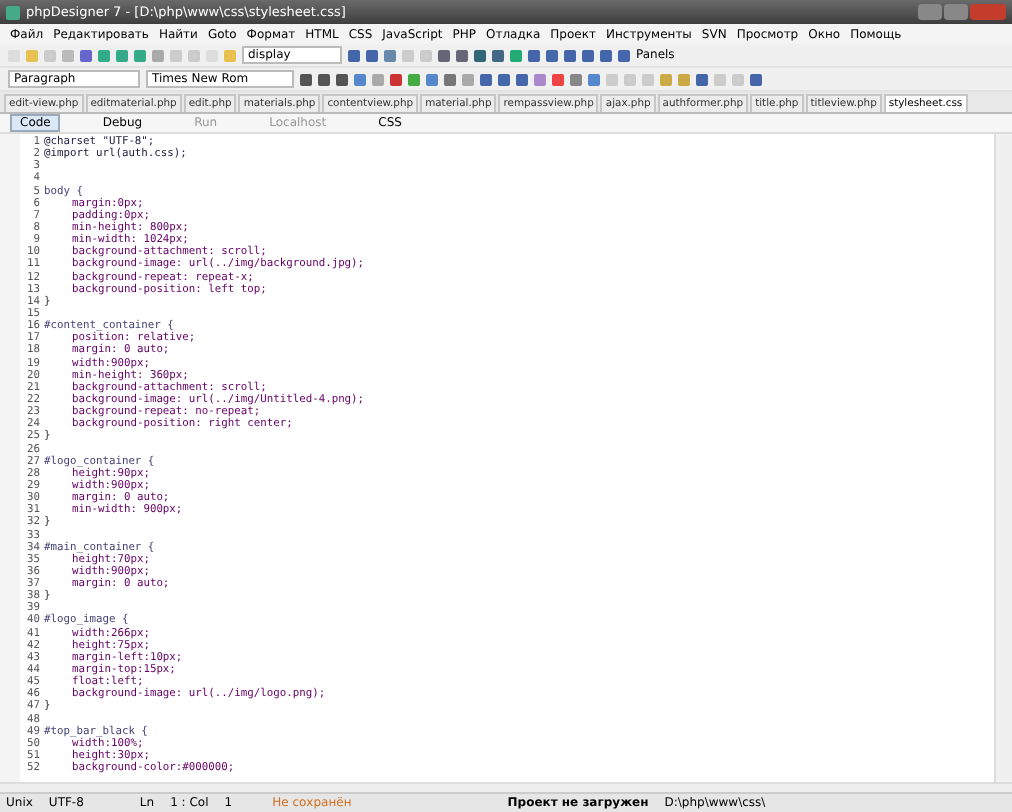 This screenshot has width=1012, height=812. I want to click on minimize-button, so click(930, 12).